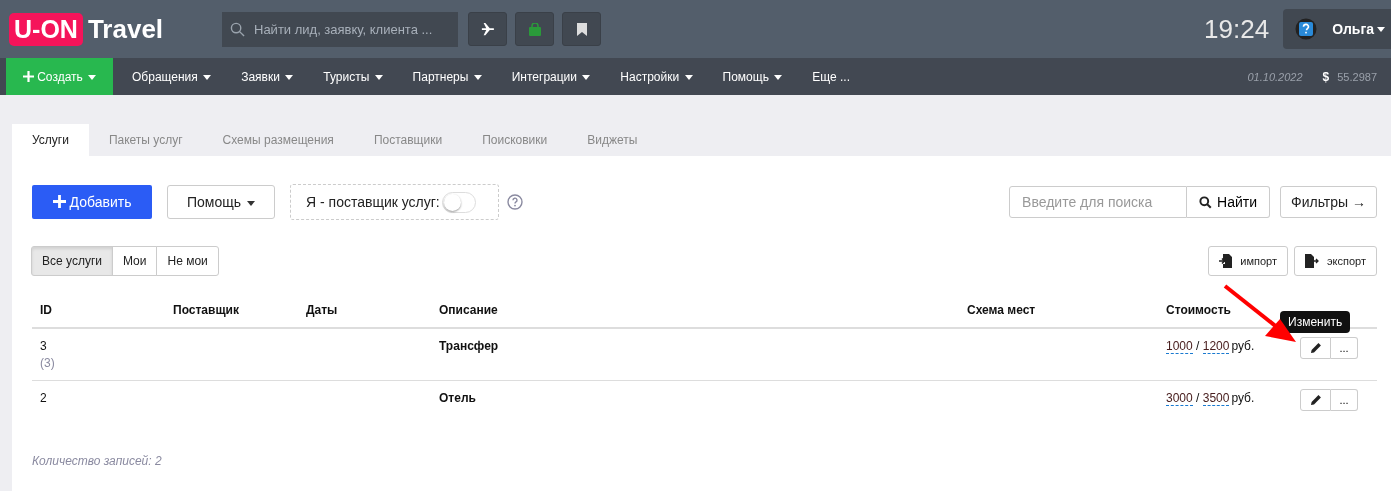 Image resolution: width=1391 pixels, height=491 pixels. Describe the element at coordinates (1058, 311) in the screenshot. I see `column-header: Схема мест` at that location.